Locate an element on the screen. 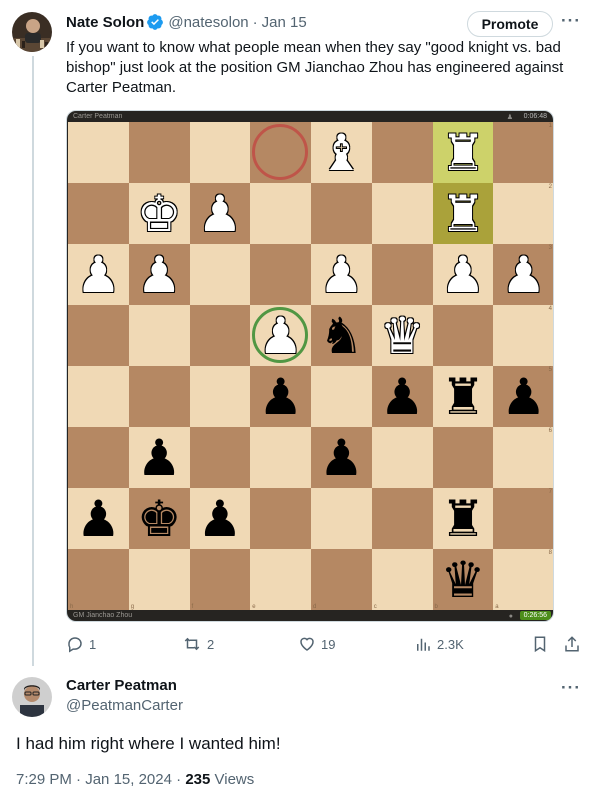 The height and width of the screenshot is (806, 602). square-h7: ♟ is located at coordinates (98, 518).